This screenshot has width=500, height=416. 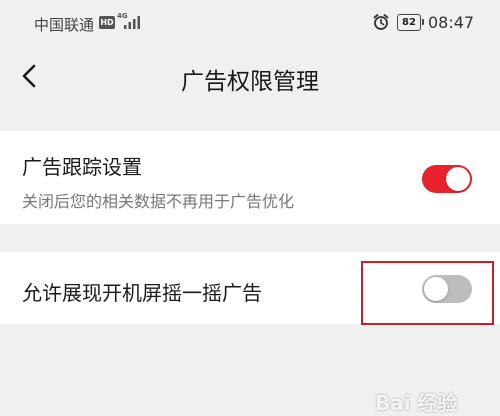 What do you see at coordinates (158, 201) in the screenshot?
I see `setting-description: 关闭后您的相关数据不再用于广告优化` at bounding box center [158, 201].